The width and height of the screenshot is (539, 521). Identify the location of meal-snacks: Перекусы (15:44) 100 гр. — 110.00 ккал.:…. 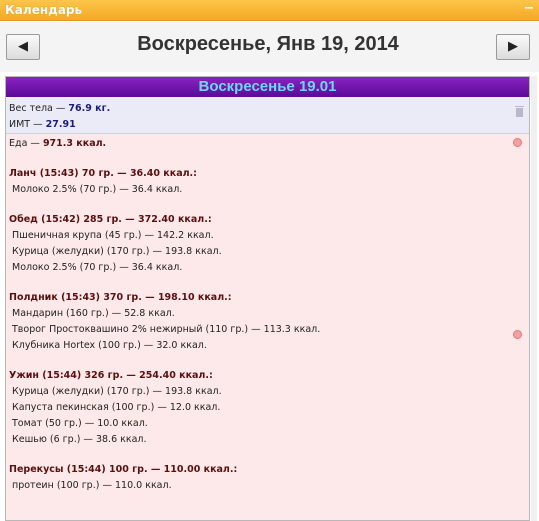
(269, 478).